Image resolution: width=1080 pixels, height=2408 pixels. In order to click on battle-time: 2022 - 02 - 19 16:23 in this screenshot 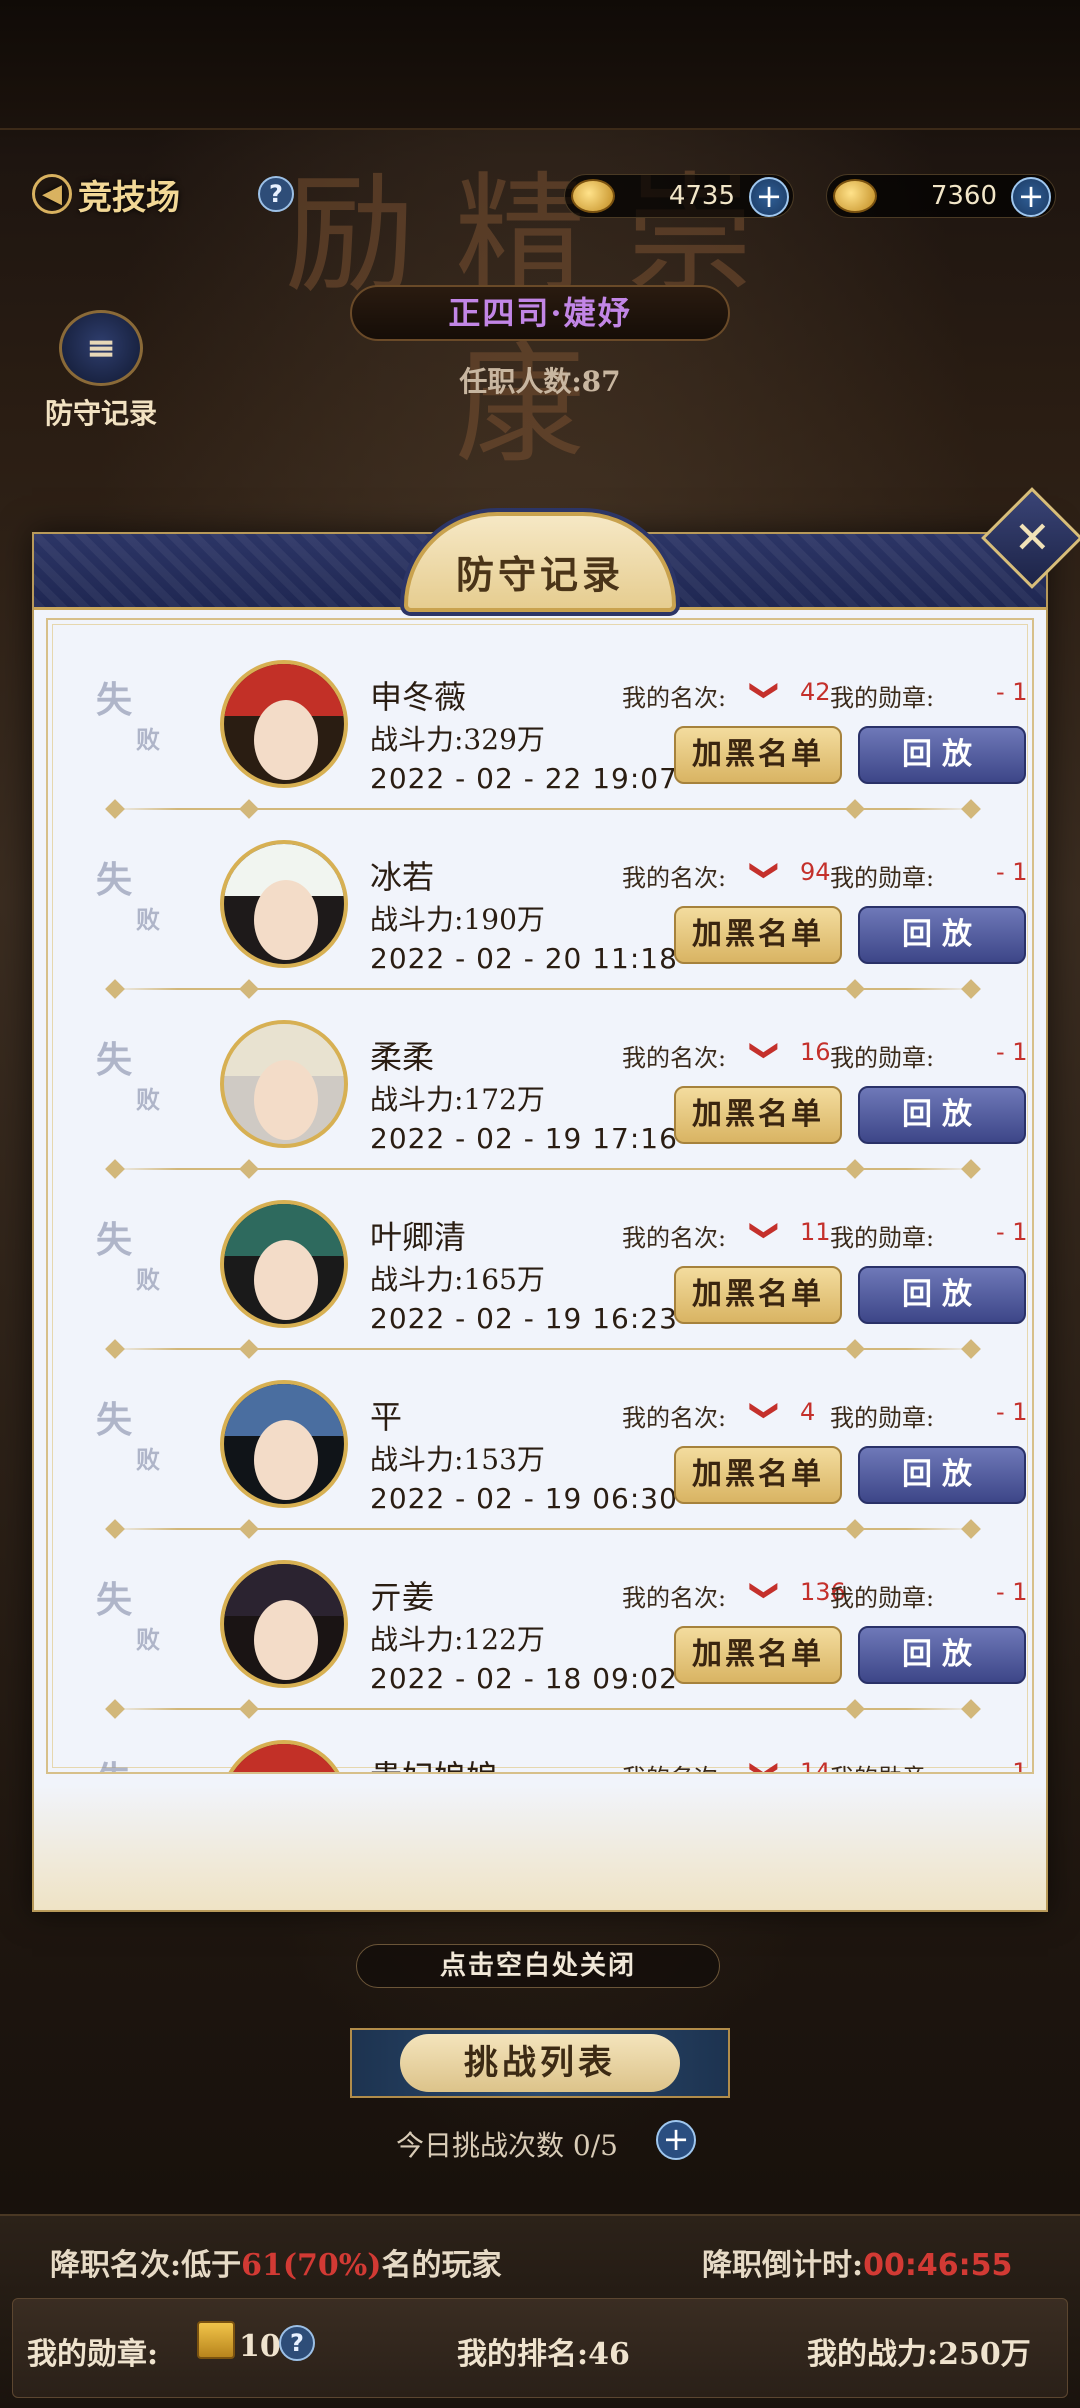, I will do `click(524, 1318)`.